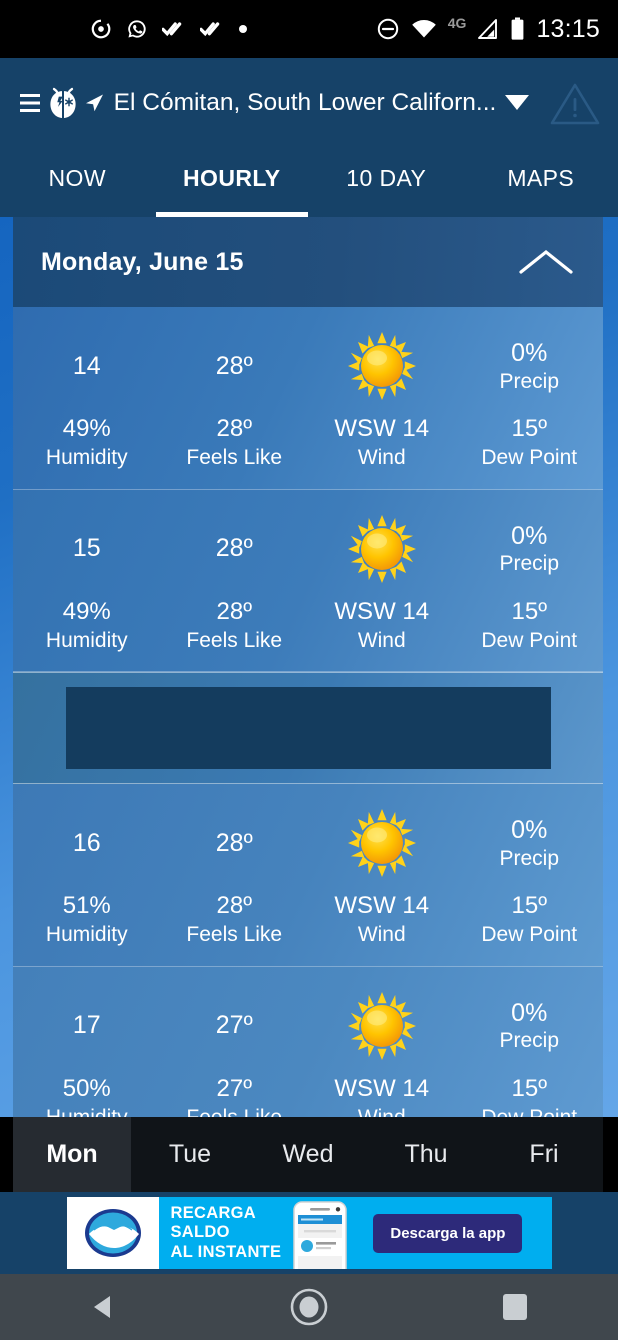 This screenshot has width=618, height=1340. What do you see at coordinates (87, 366) in the screenshot?
I see `hour-time-cell: 14` at bounding box center [87, 366].